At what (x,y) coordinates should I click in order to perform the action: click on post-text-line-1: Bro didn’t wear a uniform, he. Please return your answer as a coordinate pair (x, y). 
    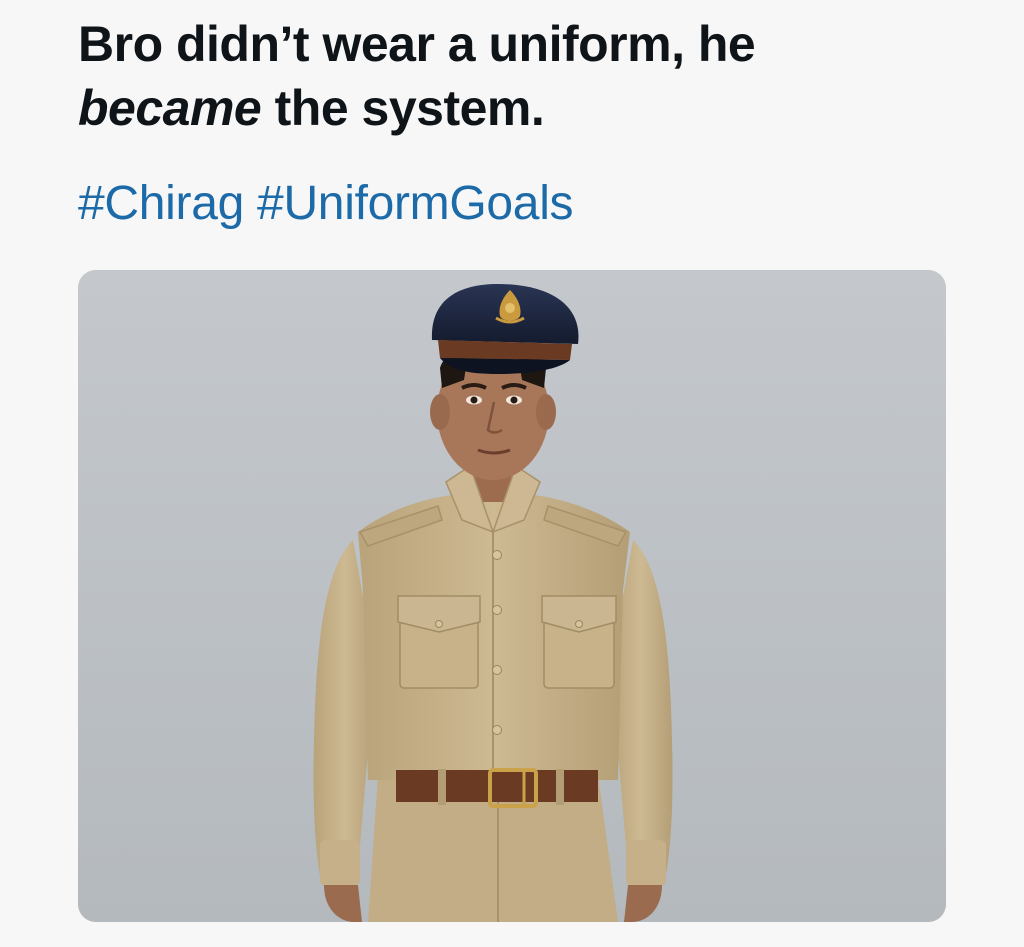
    Looking at the image, I should click on (417, 44).